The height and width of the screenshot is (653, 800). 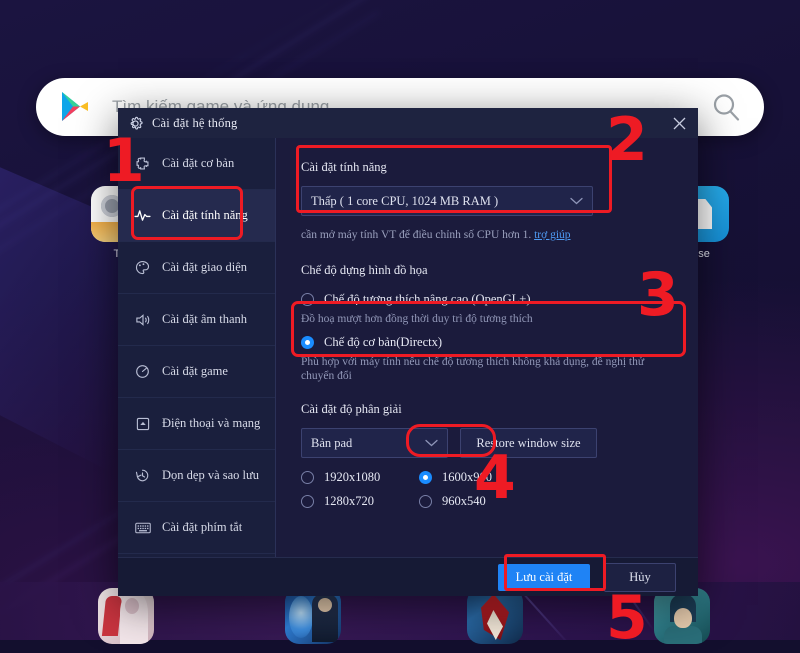 What do you see at coordinates (544, 577) in the screenshot?
I see `save-settings-button: Lưu cài đặt` at bounding box center [544, 577].